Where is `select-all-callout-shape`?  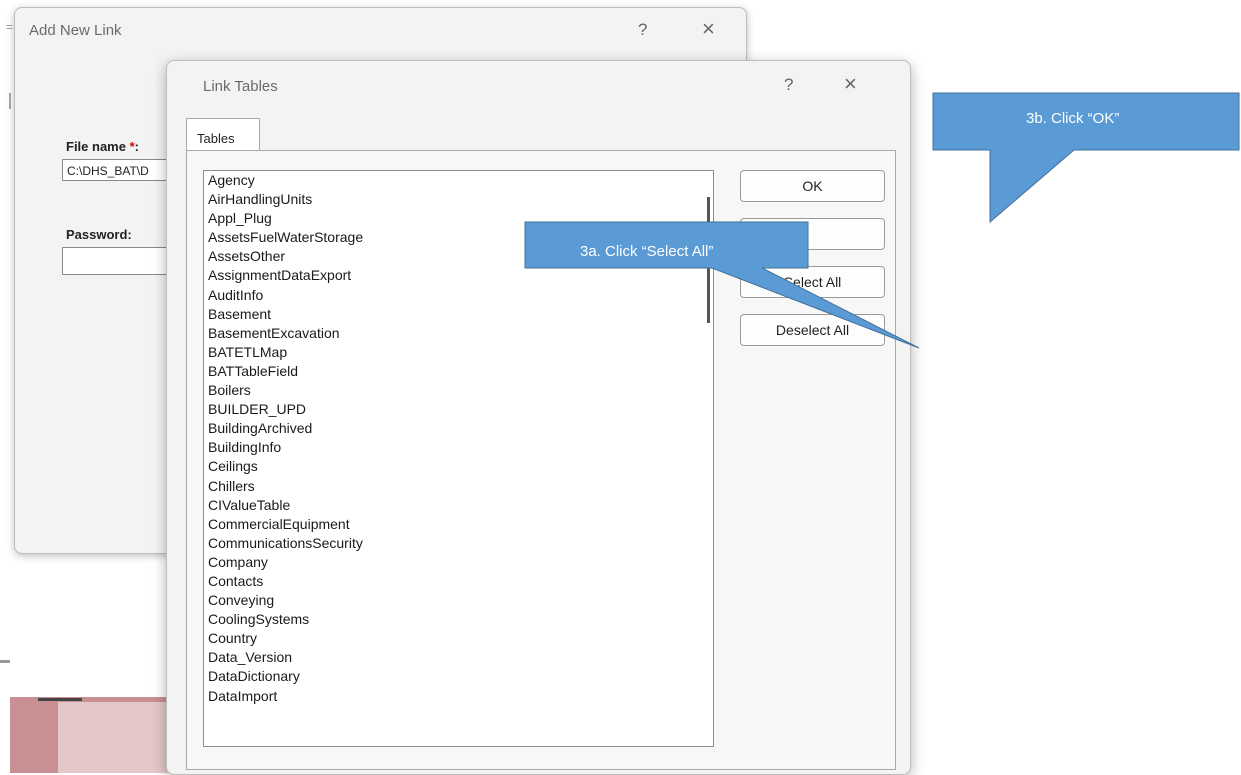 select-all-callout-shape is located at coordinates (722, 285).